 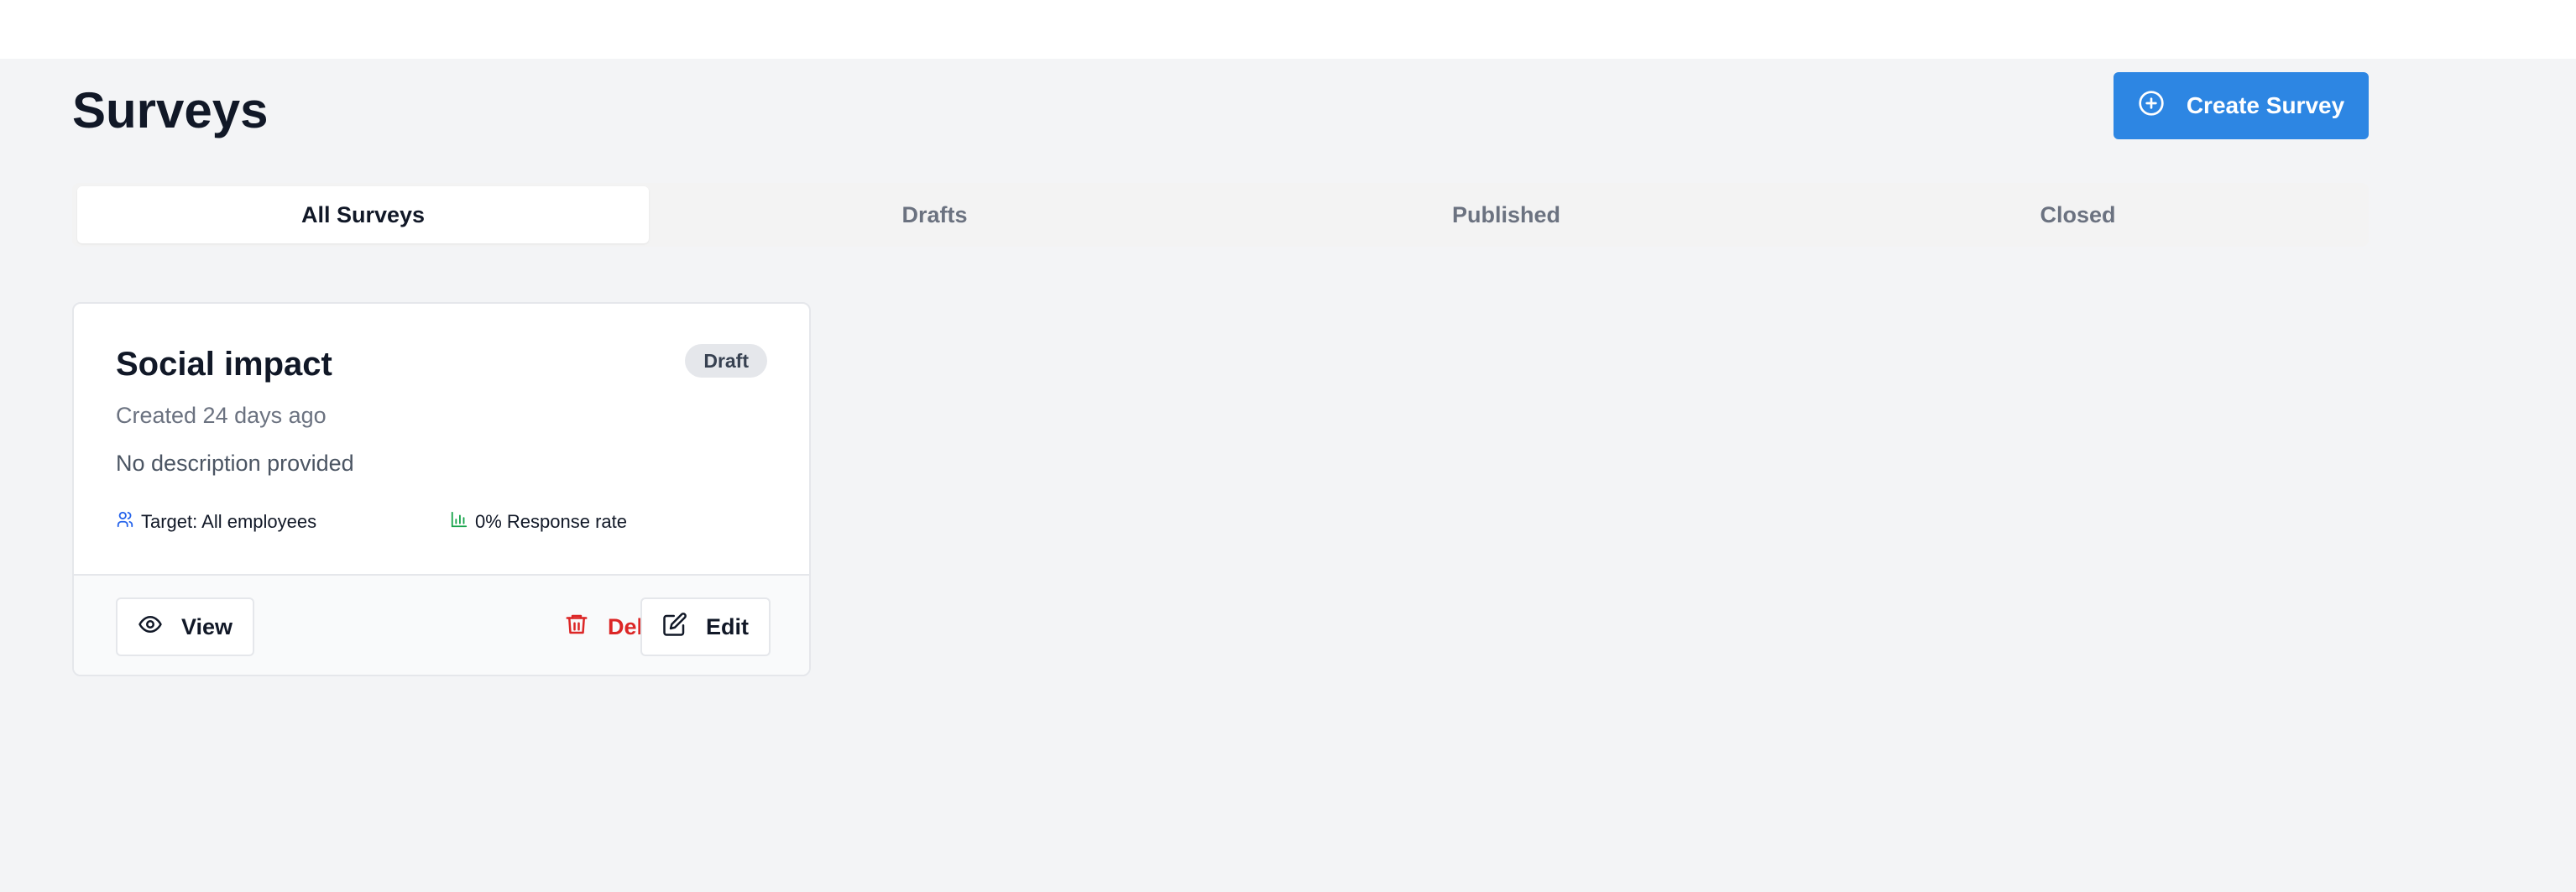 What do you see at coordinates (235, 463) in the screenshot?
I see `survey-description: No description provided` at bounding box center [235, 463].